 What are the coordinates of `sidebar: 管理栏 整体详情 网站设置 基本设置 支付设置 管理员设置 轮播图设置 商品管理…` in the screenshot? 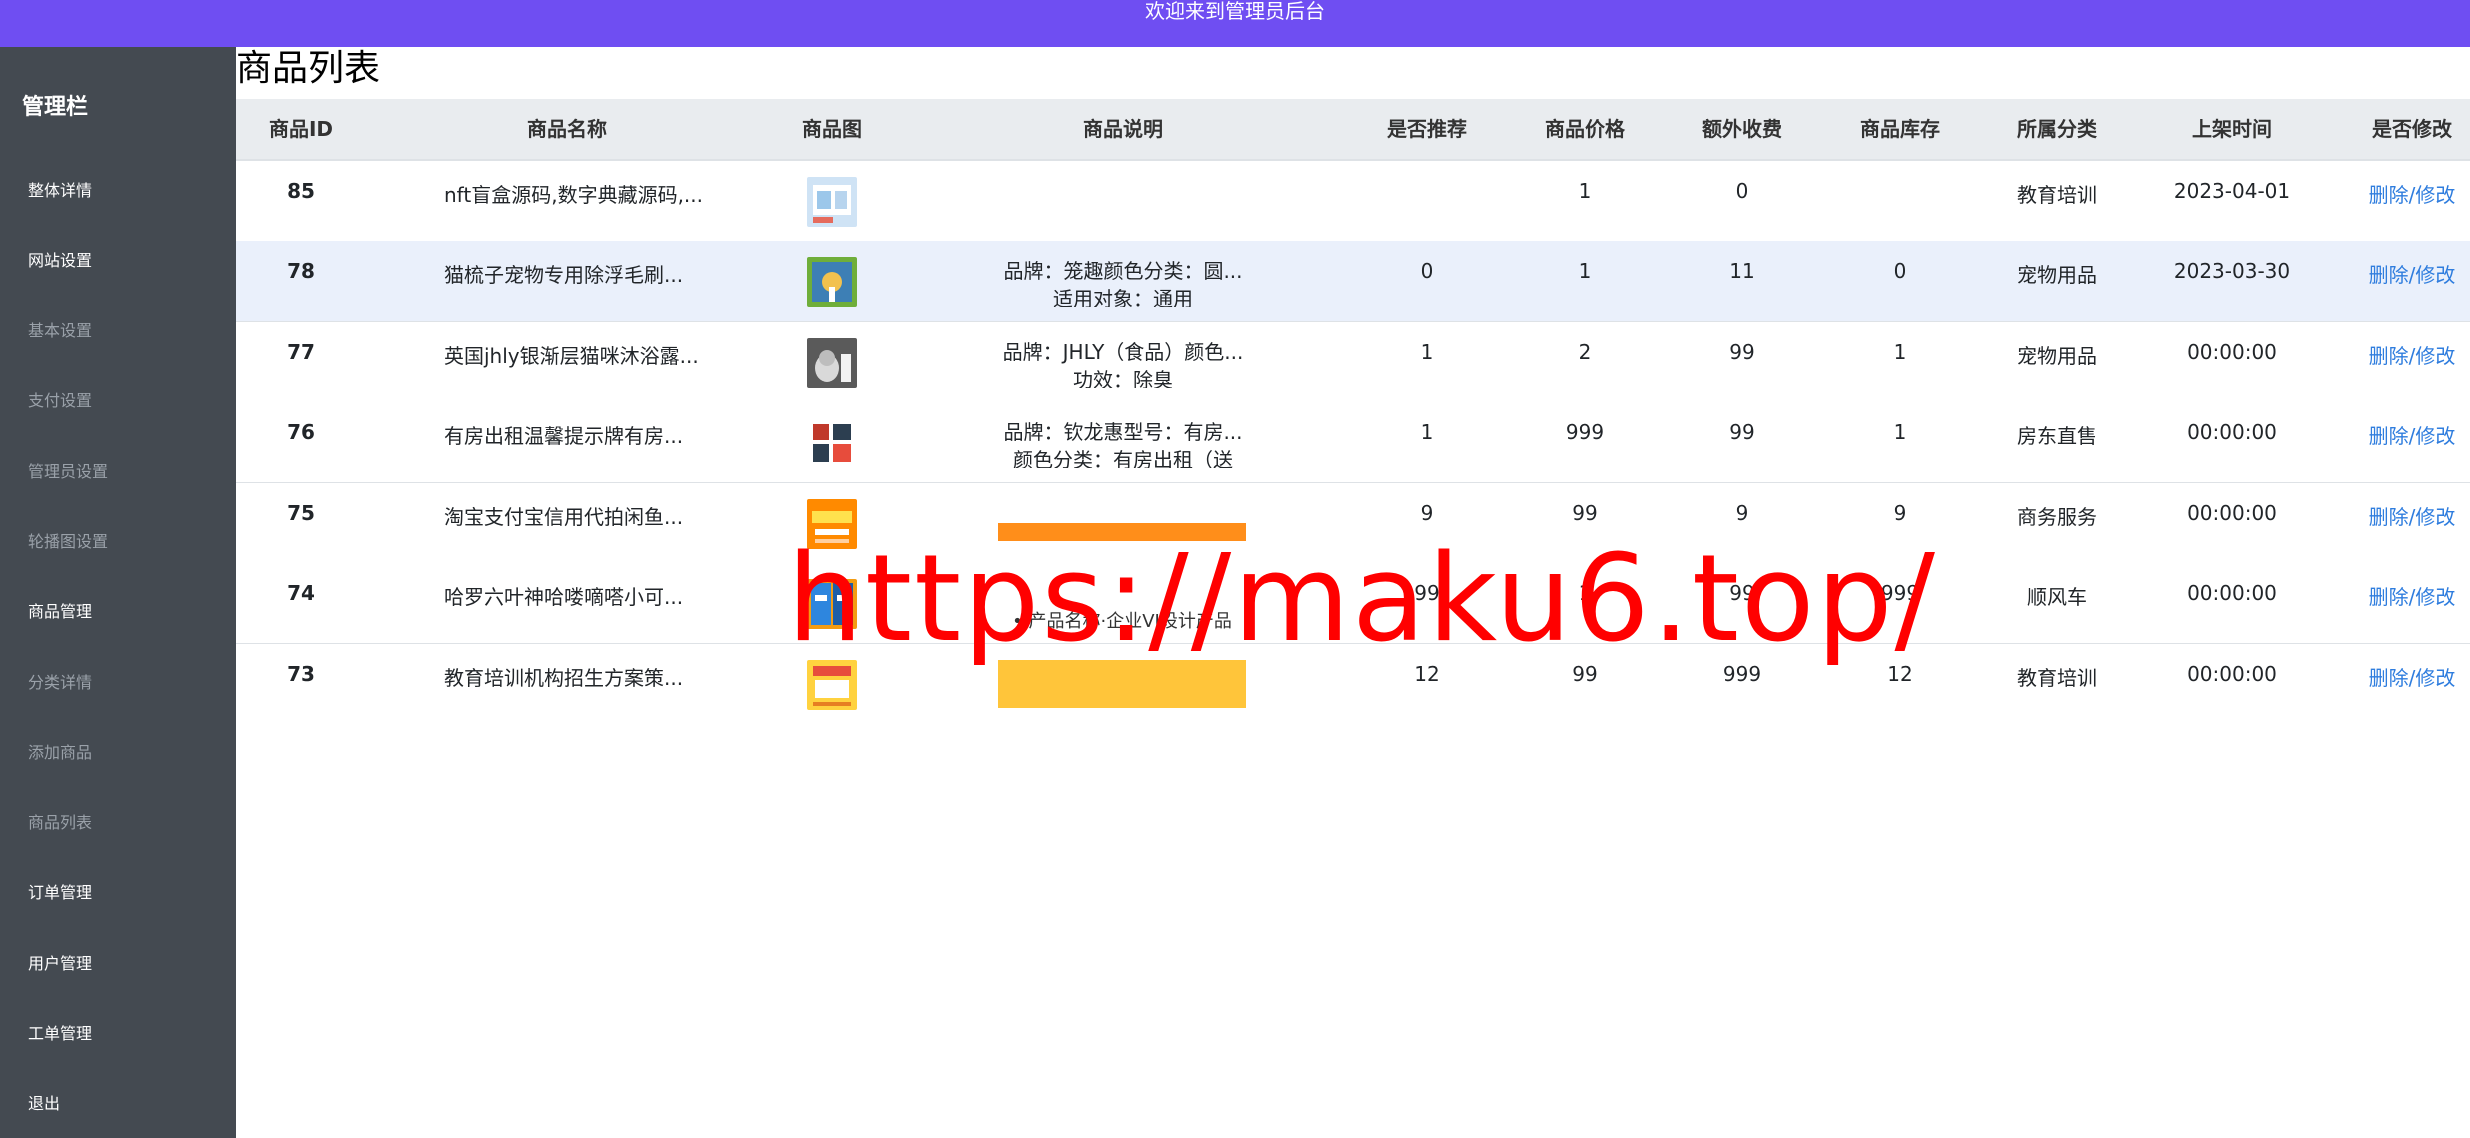 It's located at (118, 592).